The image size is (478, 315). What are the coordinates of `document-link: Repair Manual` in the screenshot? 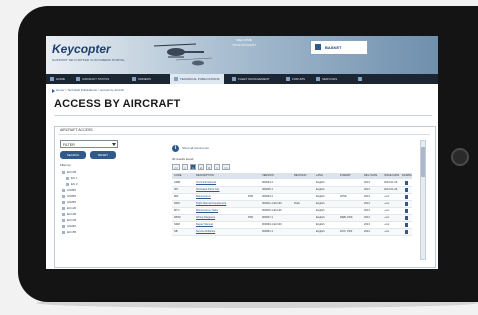 It's located at (221, 225).